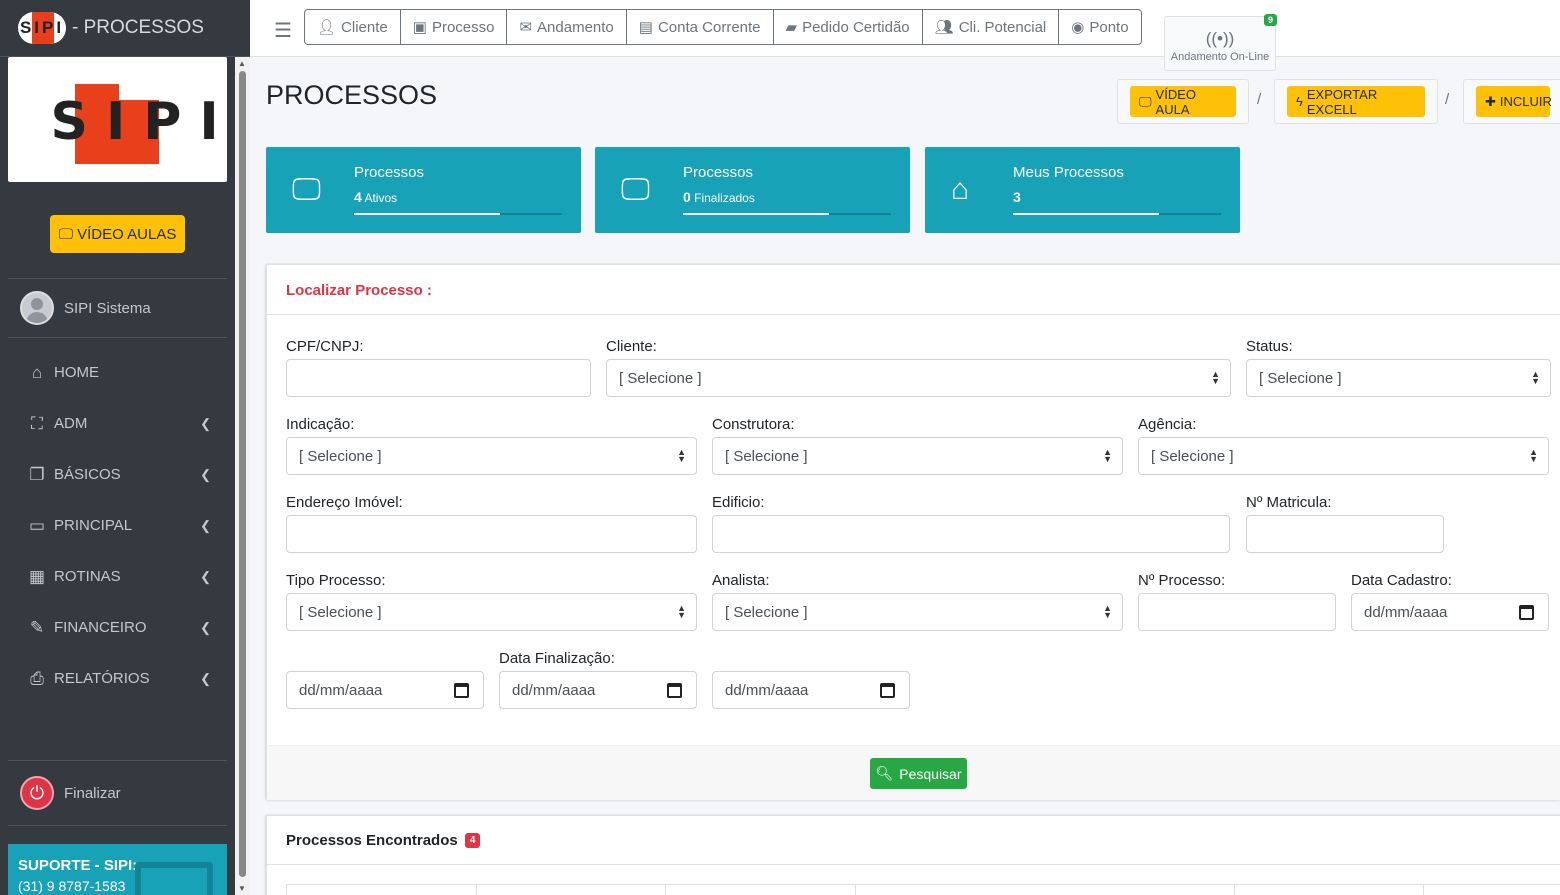  Describe the element at coordinates (752, 190) in the screenshot. I see `info-box-finalizados: 🖵 Processos 0 Finalizados` at that location.